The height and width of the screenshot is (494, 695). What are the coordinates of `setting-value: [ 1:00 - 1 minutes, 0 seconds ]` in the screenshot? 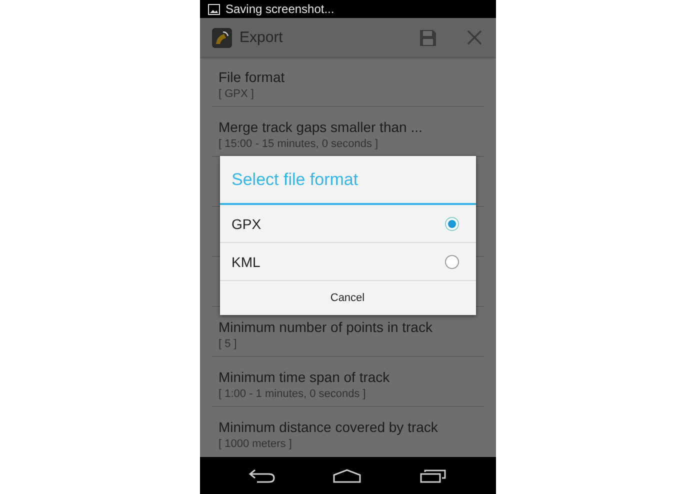 It's located at (292, 394).